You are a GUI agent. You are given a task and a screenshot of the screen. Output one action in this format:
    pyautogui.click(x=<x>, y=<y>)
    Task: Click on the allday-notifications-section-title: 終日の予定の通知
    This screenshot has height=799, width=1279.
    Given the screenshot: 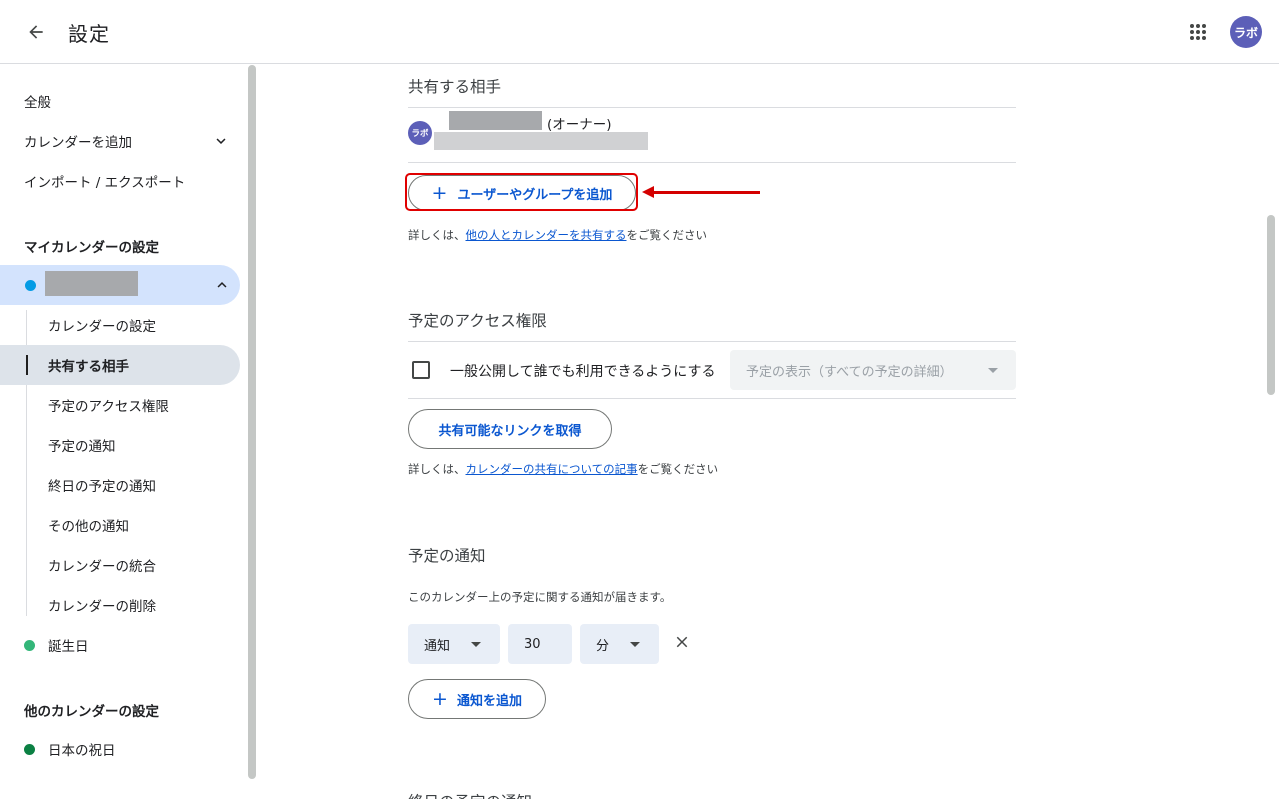 What is the action you would take?
    pyautogui.click(x=470, y=794)
    